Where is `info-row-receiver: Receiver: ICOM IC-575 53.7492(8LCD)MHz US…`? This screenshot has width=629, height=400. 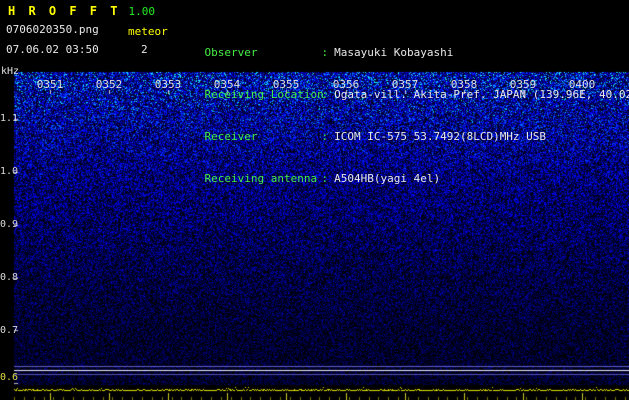
info-row-receiver: Receiver: ICOM IC-575 53.7492(8LCD)MHz US… is located at coordinates (403, 129).